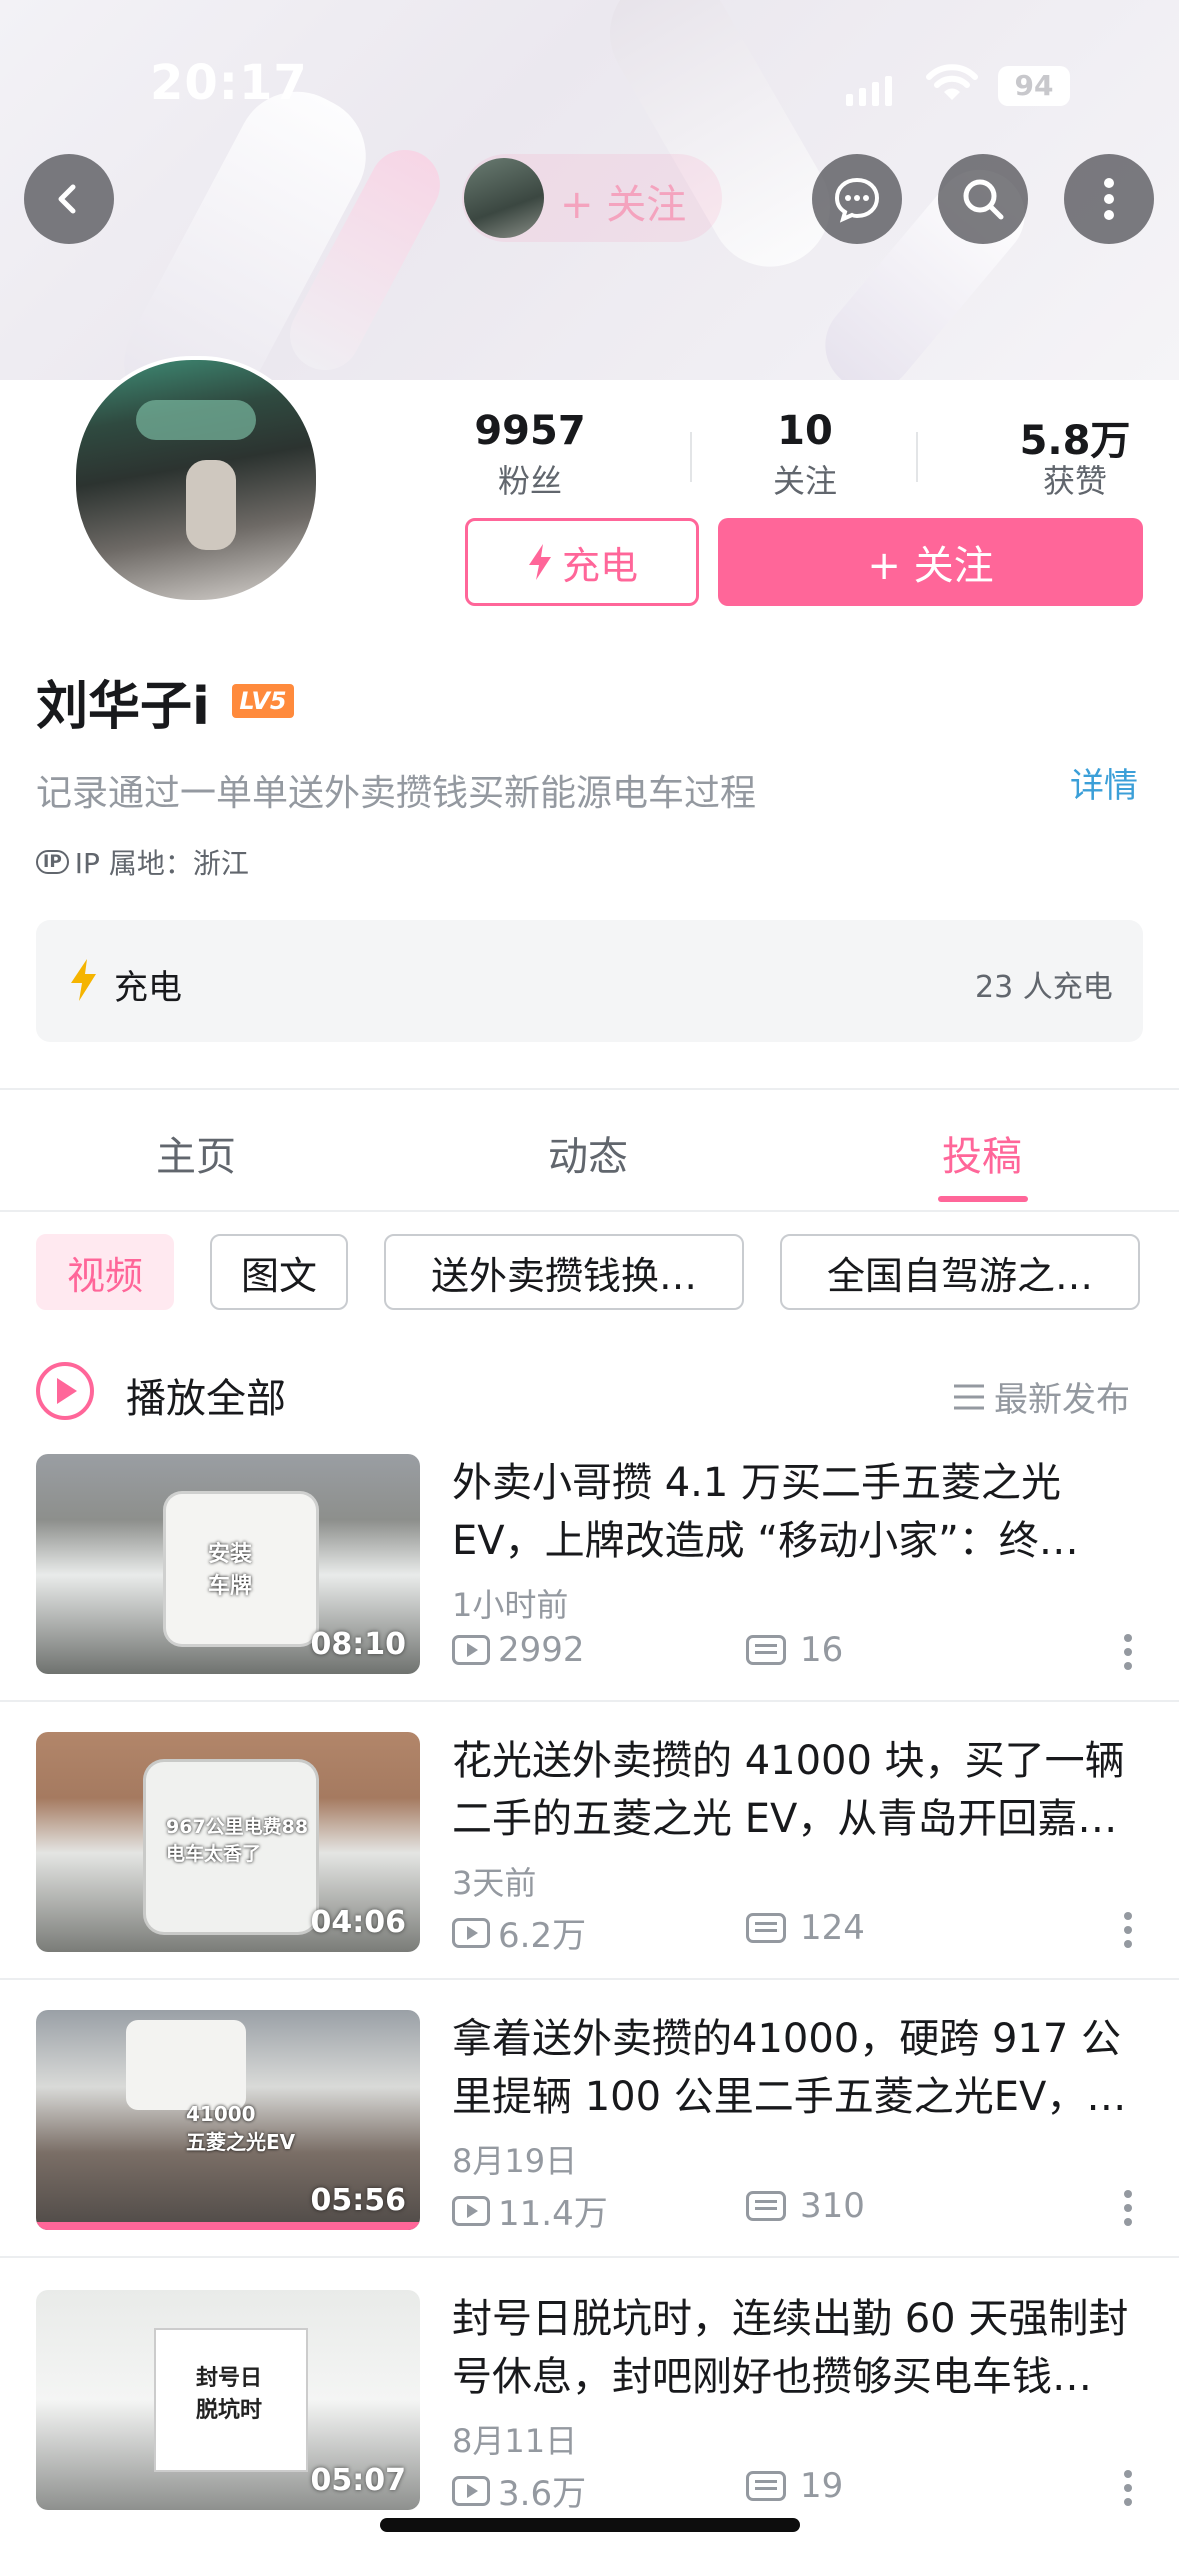 The height and width of the screenshot is (2570, 1179). What do you see at coordinates (396, 793) in the screenshot?
I see `bio-text: 记录通过一单单送外卖攒钱买新能源电车过程` at bounding box center [396, 793].